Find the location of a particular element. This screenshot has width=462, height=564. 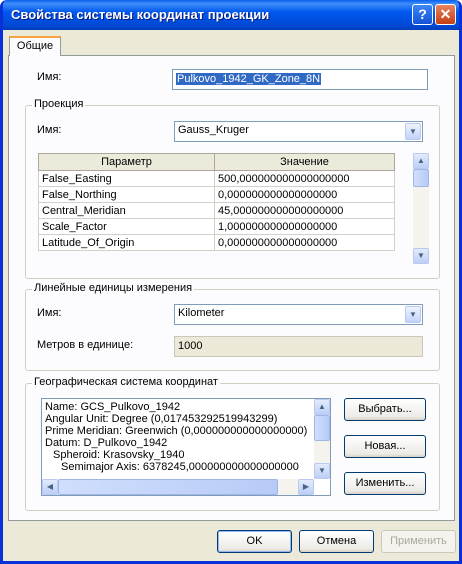

name-field: Pulkovo_1942_GK_Zone_8N is located at coordinates (300, 79).